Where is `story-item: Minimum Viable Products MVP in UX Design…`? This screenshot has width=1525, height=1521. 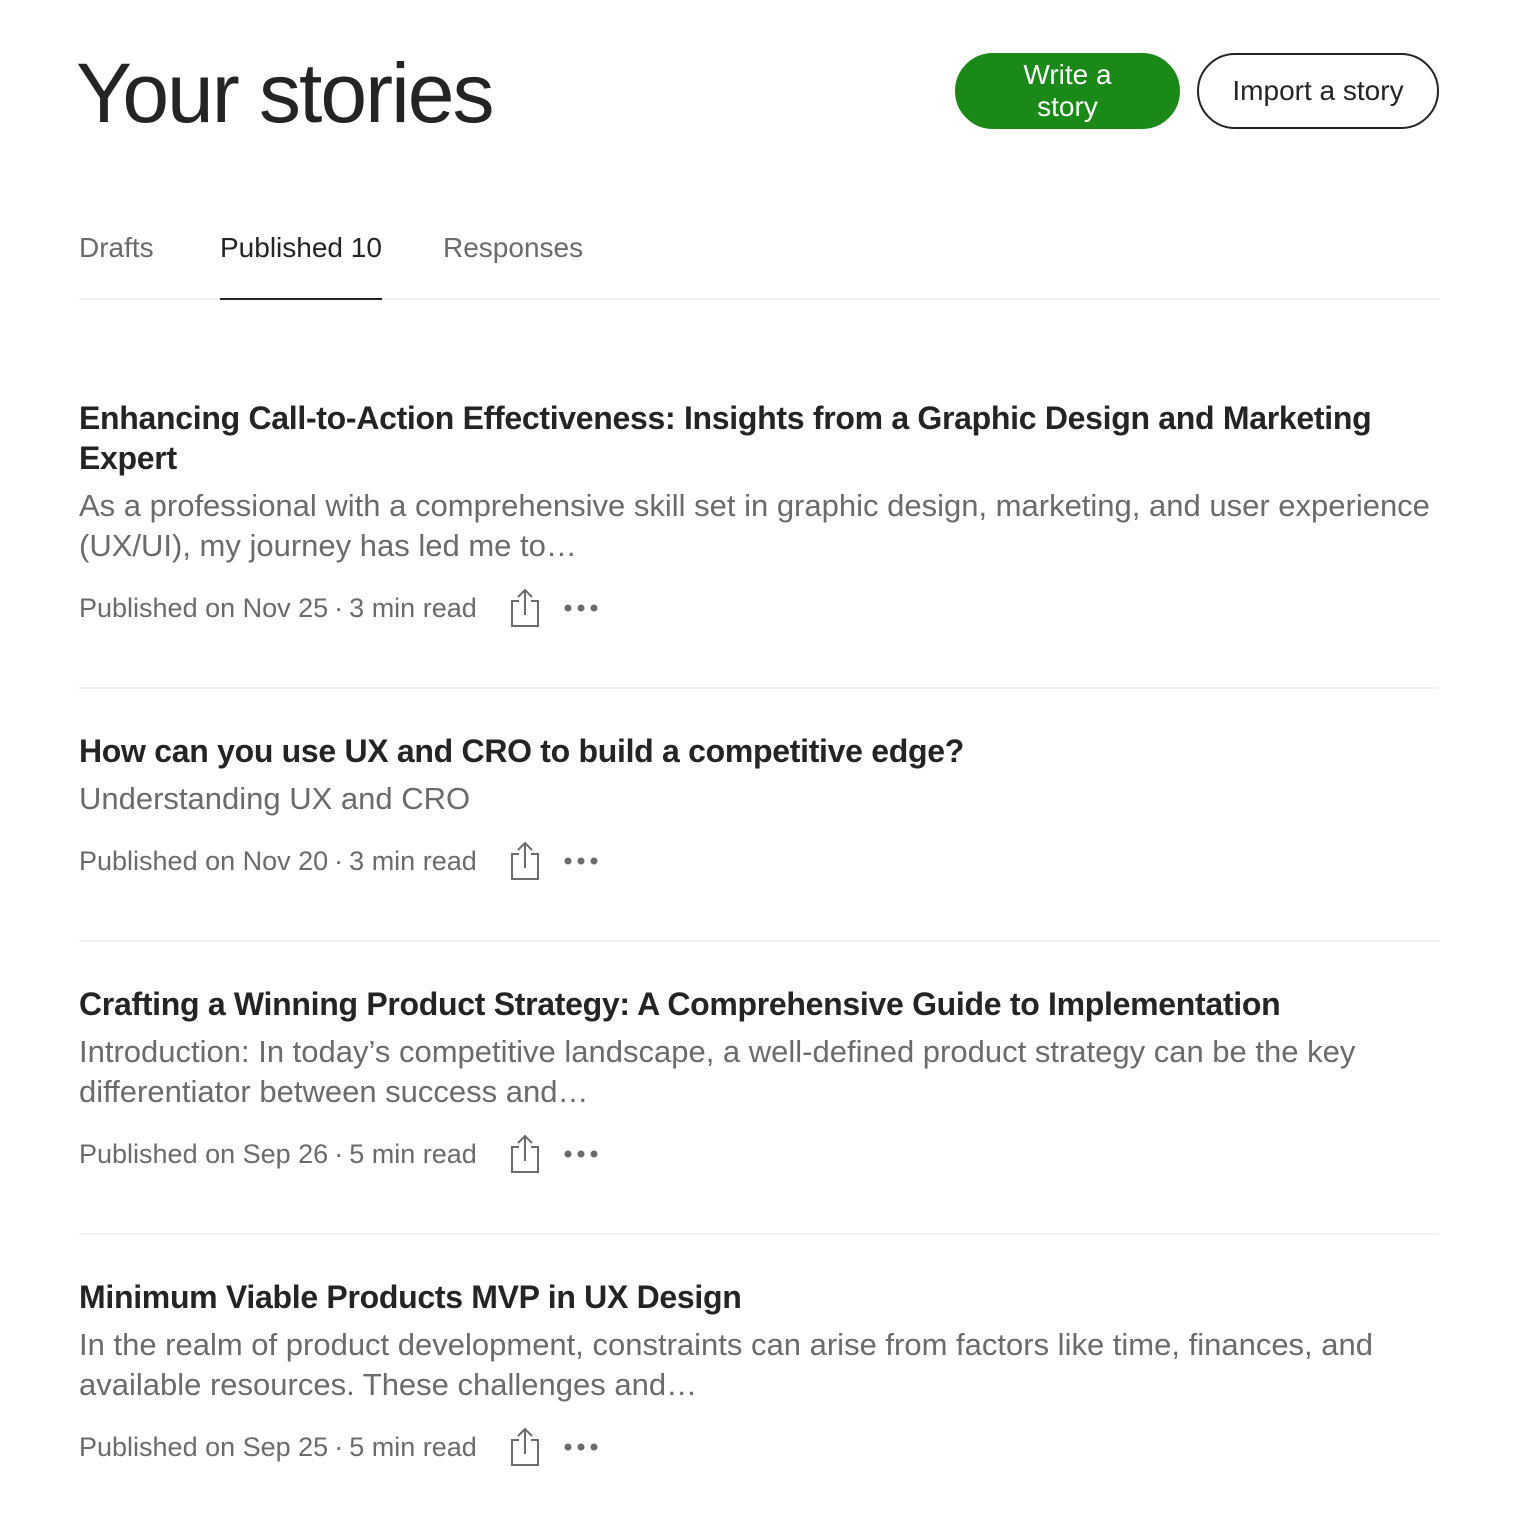 story-item: Minimum Viable Products MVP in UX Design… is located at coordinates (759, 1377).